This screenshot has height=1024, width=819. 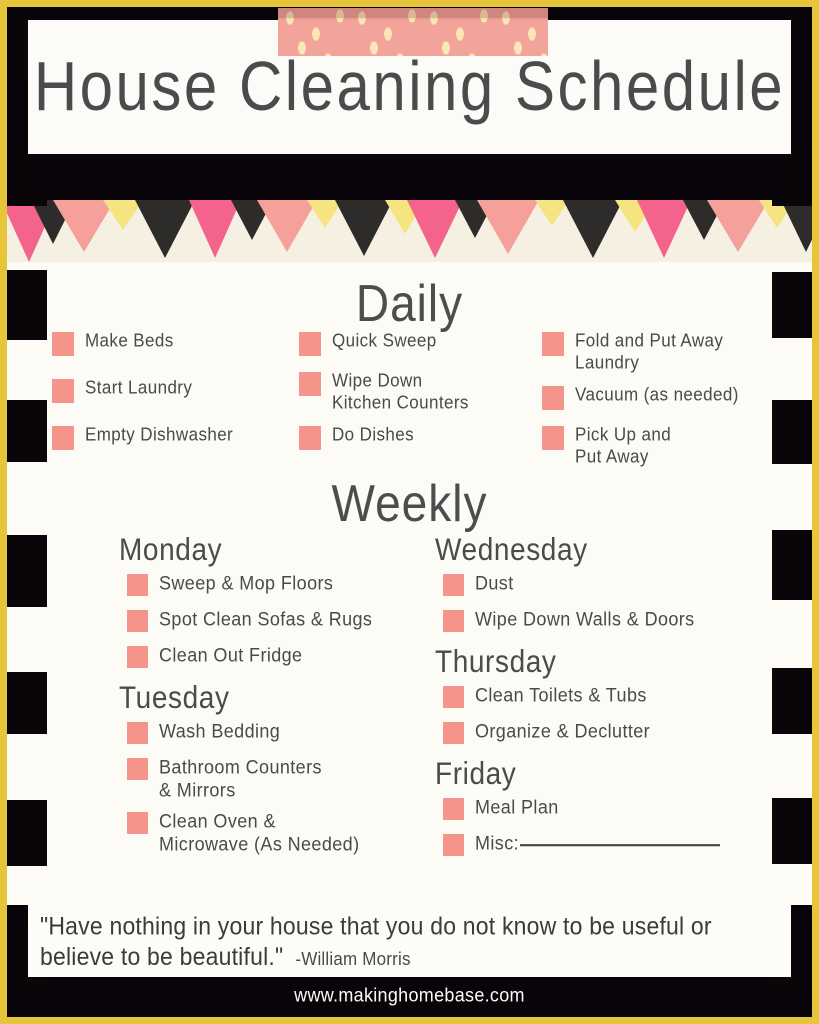 I want to click on weekly-task-item: Spot Clean Sofas & Rugs, so click(x=273, y=620).